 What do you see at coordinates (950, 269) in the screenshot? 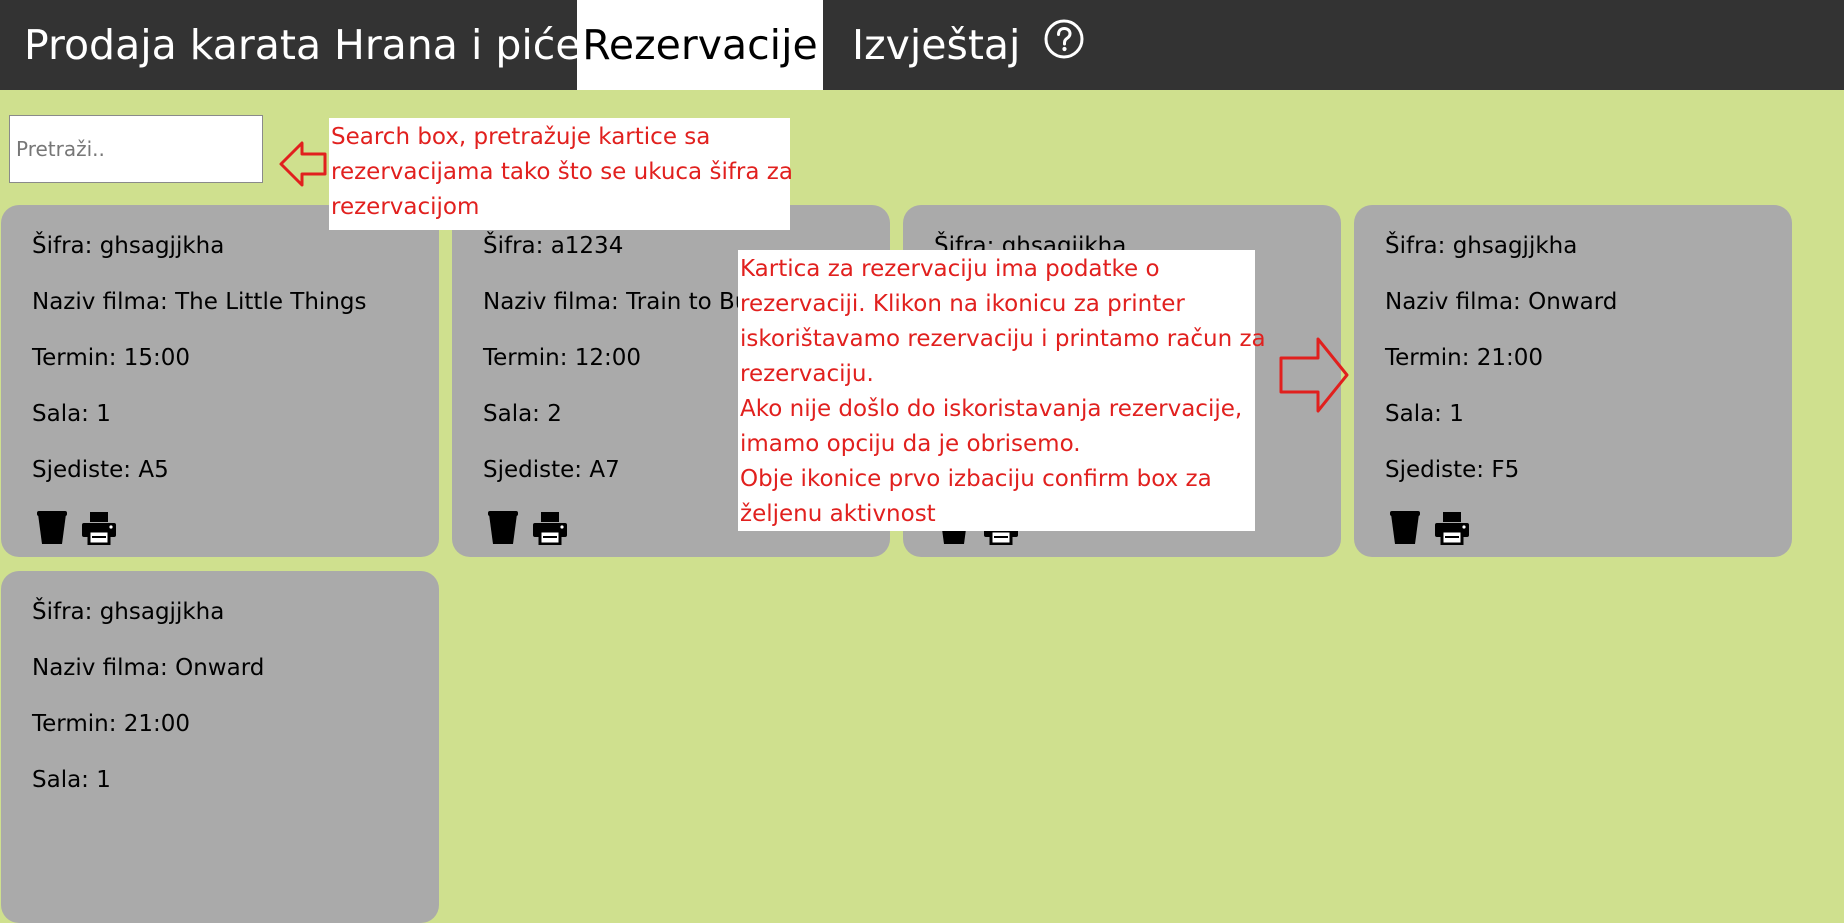
I see `annotation-line: Kartica za rezervaciju ima podatke o` at bounding box center [950, 269].